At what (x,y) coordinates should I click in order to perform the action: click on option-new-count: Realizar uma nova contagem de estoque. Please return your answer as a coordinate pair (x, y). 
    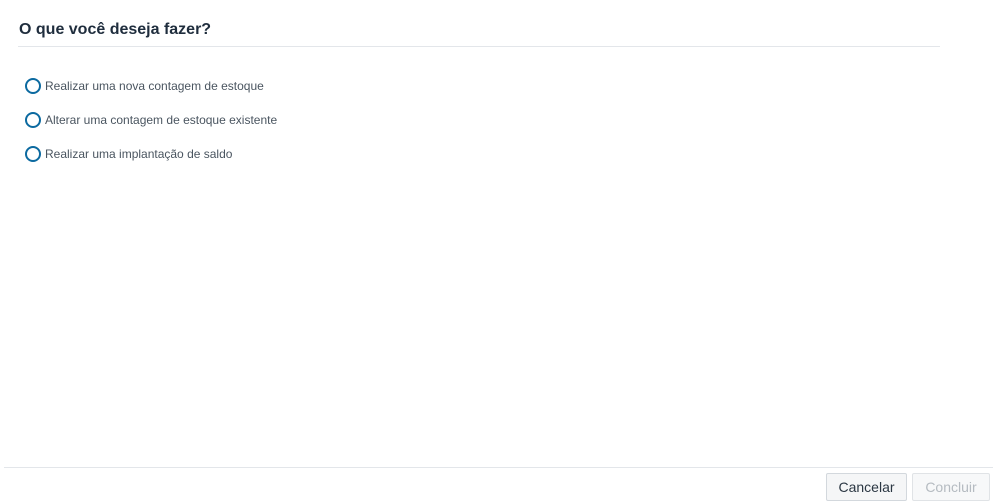
    Looking at the image, I should click on (151, 86).